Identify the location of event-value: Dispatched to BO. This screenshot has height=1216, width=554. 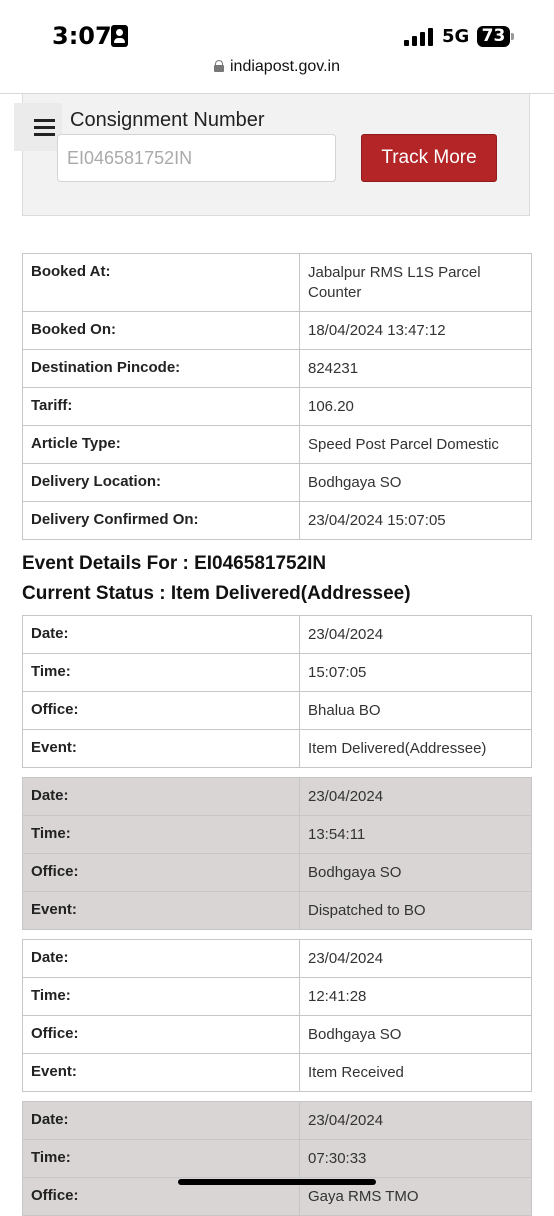
(415, 910).